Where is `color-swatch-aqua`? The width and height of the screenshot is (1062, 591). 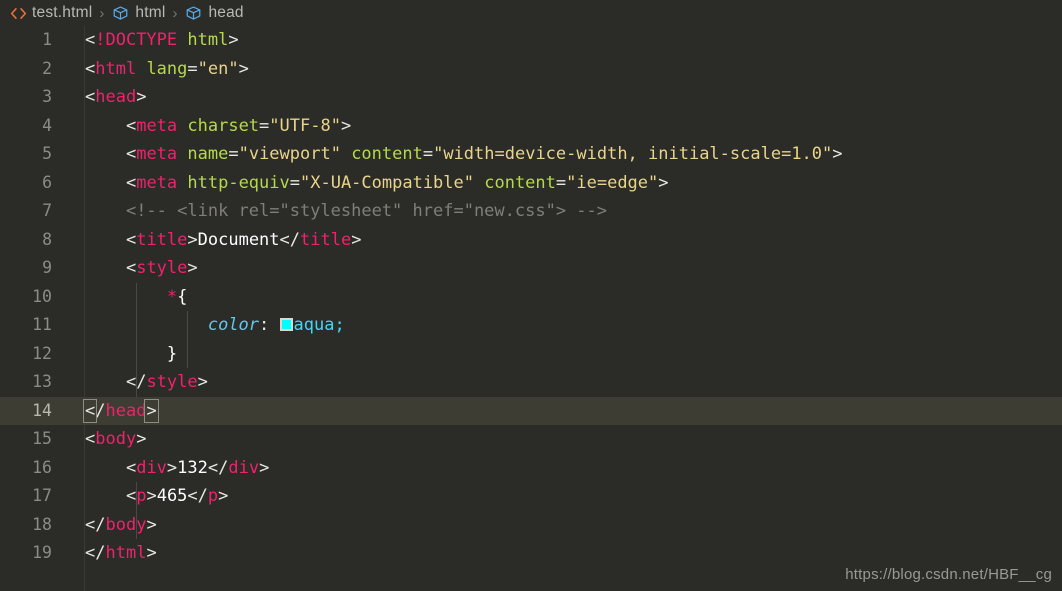 color-swatch-aqua is located at coordinates (286, 324).